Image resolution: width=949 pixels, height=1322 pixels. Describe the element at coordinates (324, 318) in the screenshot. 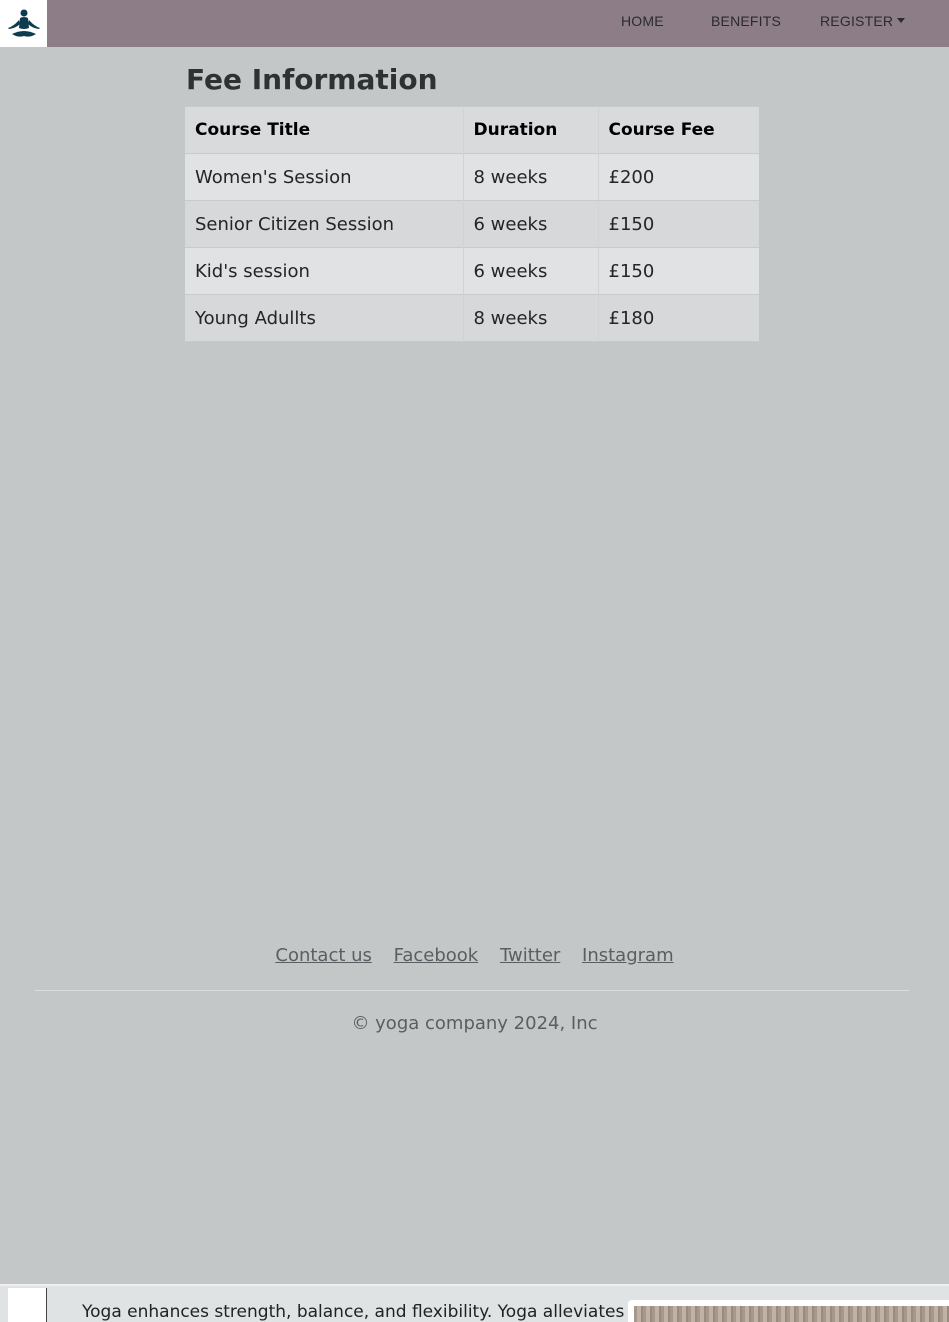

I see `cell-course-title: Young Adullts` at that location.